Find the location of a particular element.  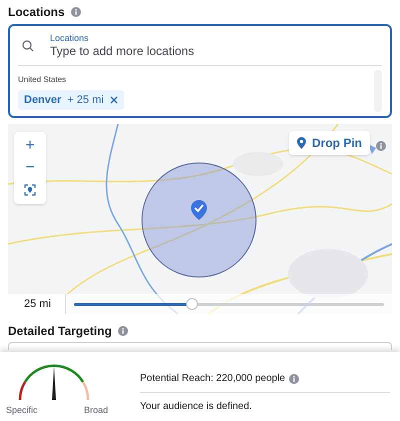

location-search-field: Type to add more locations is located at coordinates (175, 51).